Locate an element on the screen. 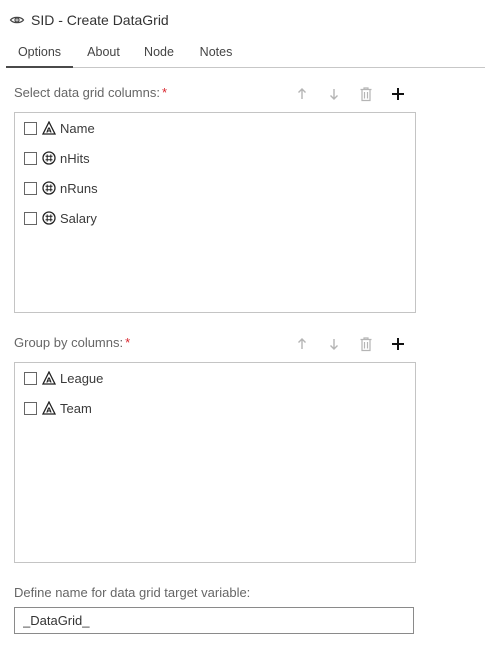  list-item: A League is located at coordinates (63, 378).